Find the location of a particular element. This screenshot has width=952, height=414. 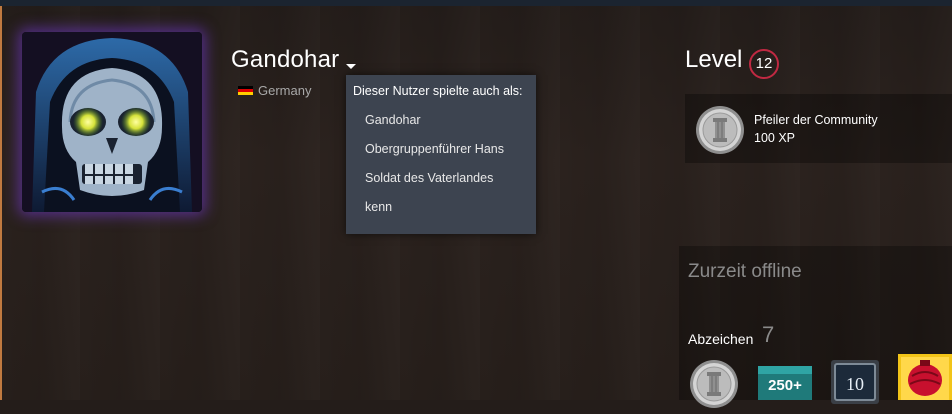

featured-badge-xp: 100 XP is located at coordinates (775, 138).